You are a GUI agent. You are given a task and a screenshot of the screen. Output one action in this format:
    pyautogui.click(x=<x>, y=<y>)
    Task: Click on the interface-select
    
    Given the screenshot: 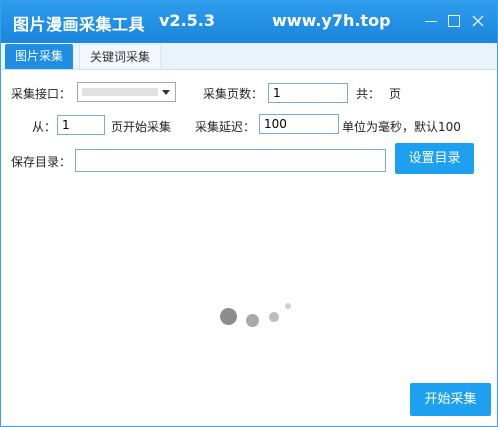 What is the action you would take?
    pyautogui.click(x=126, y=92)
    